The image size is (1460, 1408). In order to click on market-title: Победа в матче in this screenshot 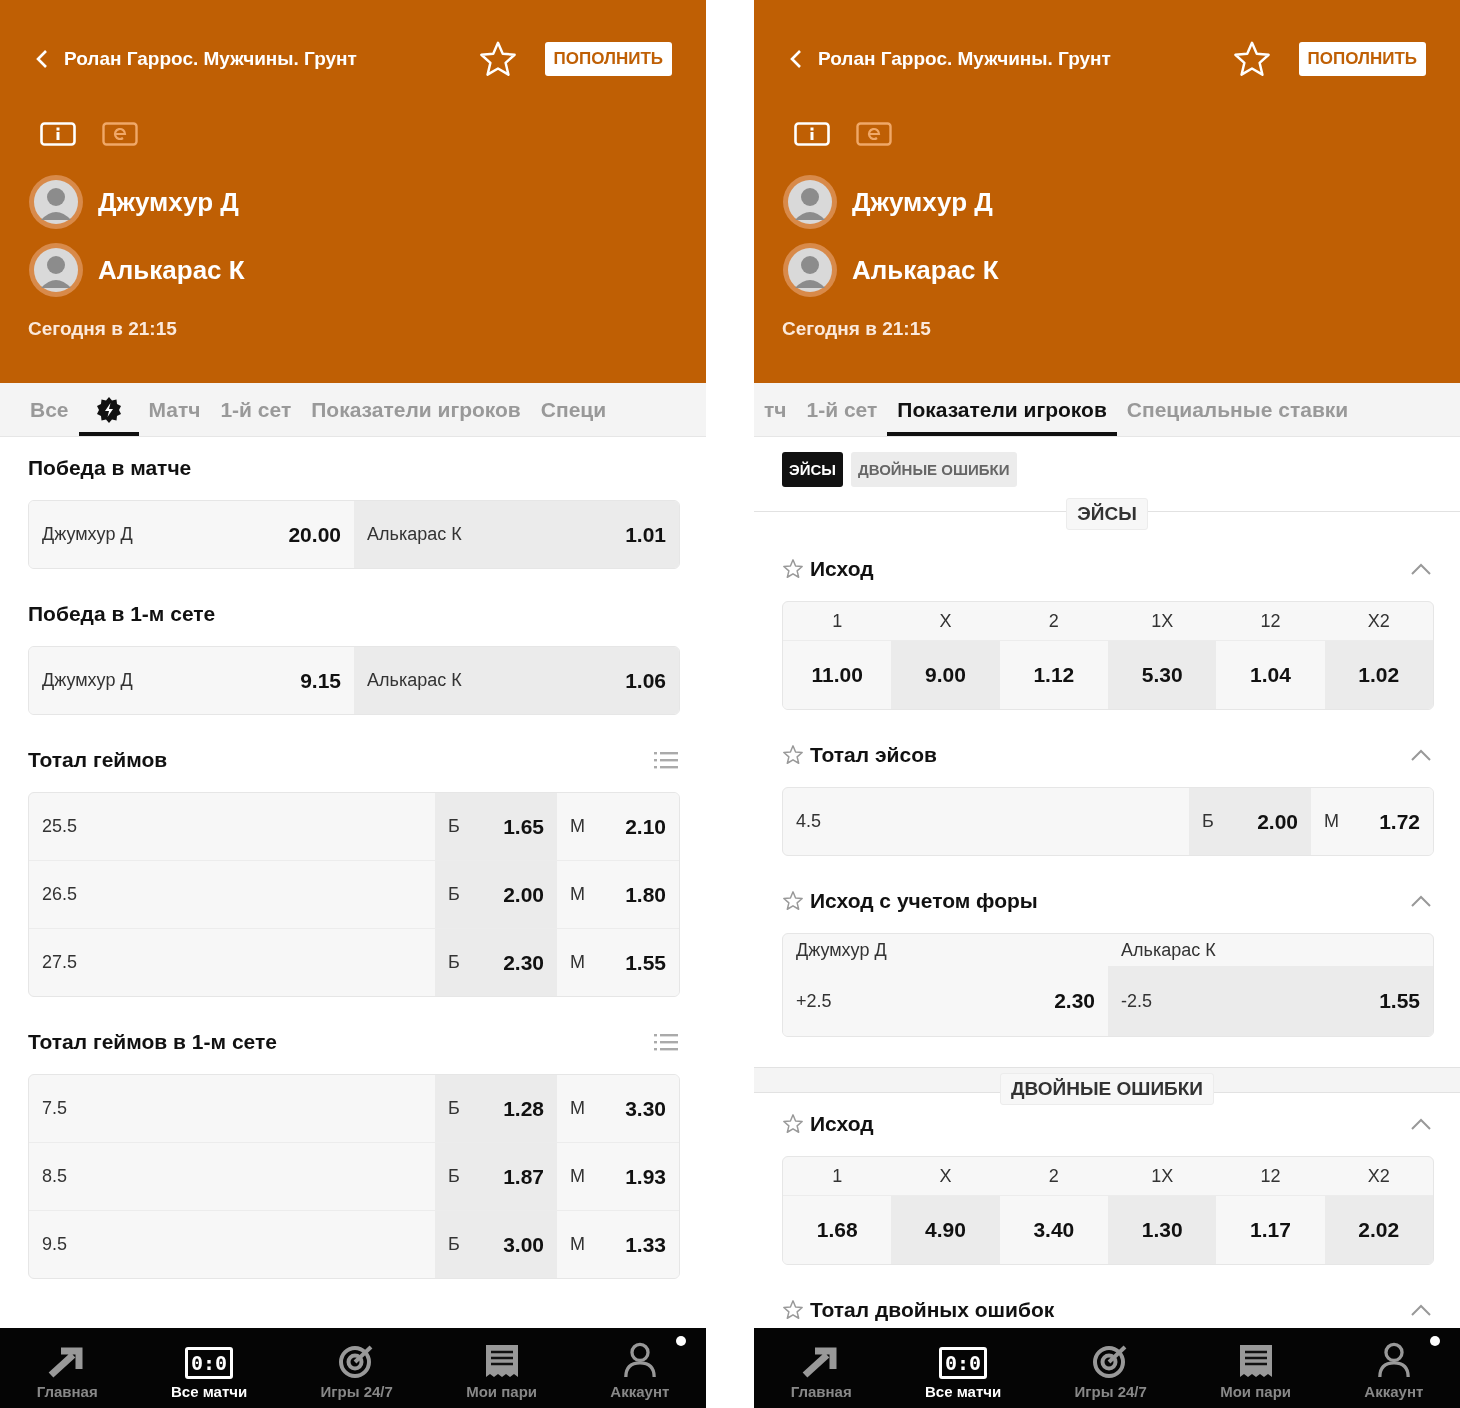, I will do `click(110, 468)`.